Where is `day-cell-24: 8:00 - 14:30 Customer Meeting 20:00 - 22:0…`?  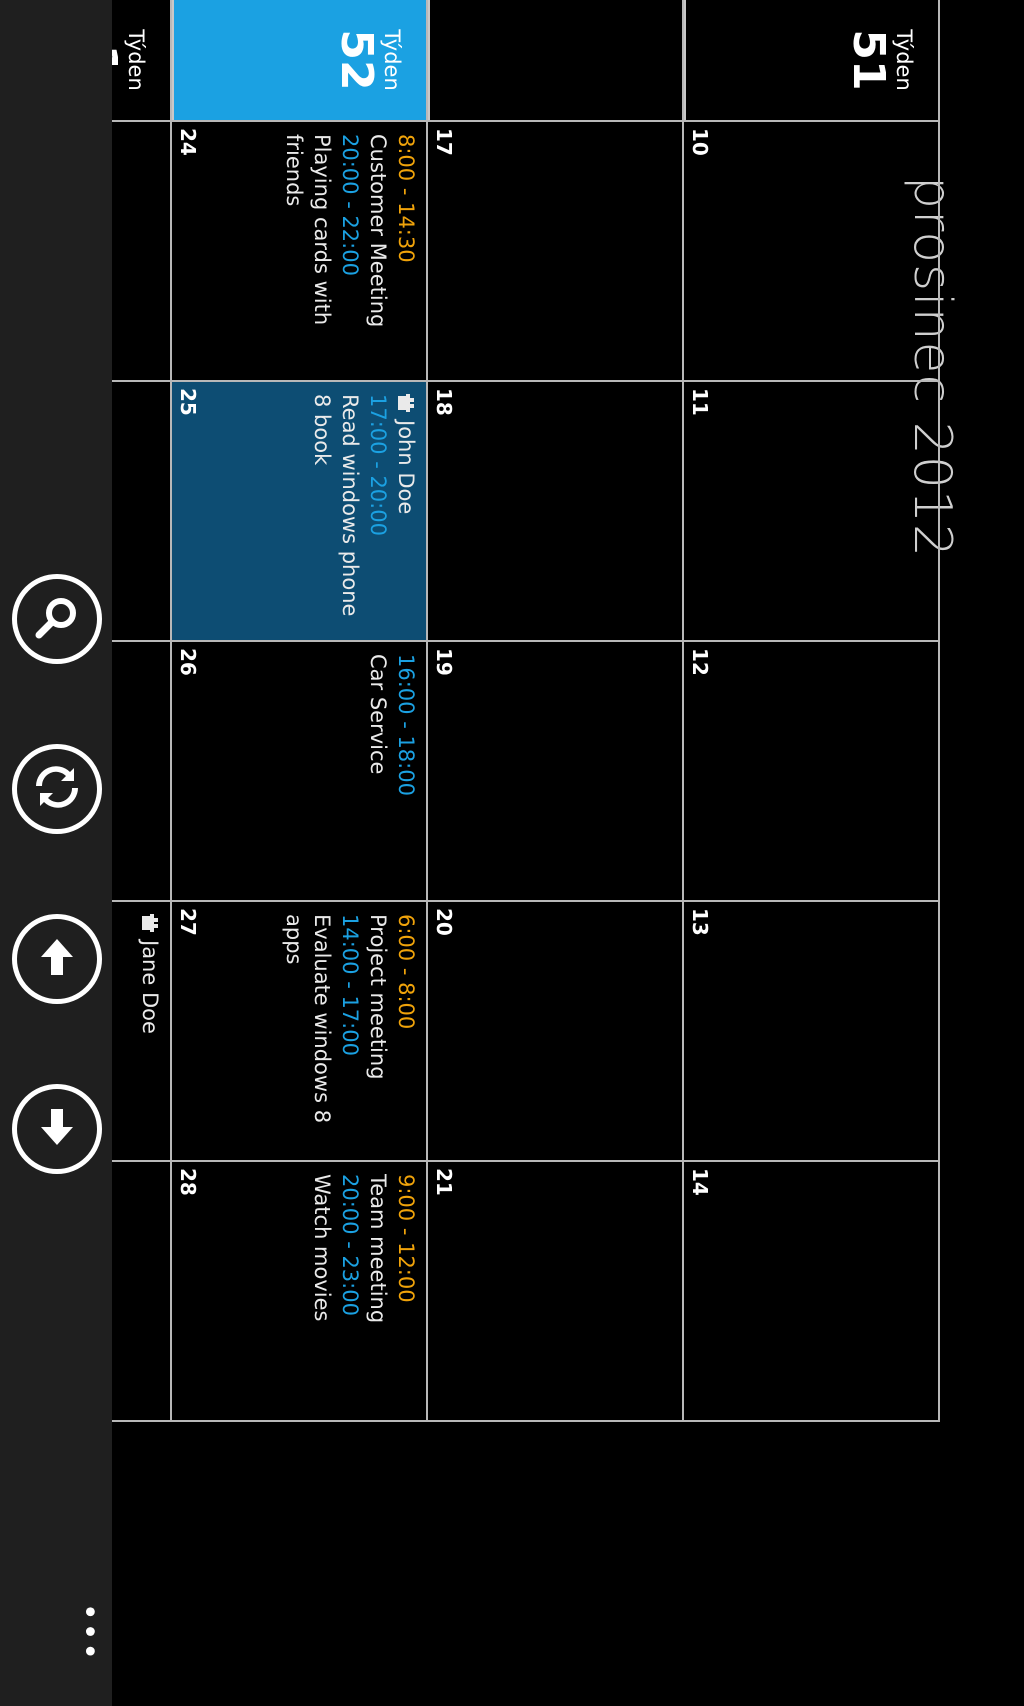 day-cell-24: 8:00 - 14:30 Customer Meeting 20:00 - 22:0… is located at coordinates (300, 251).